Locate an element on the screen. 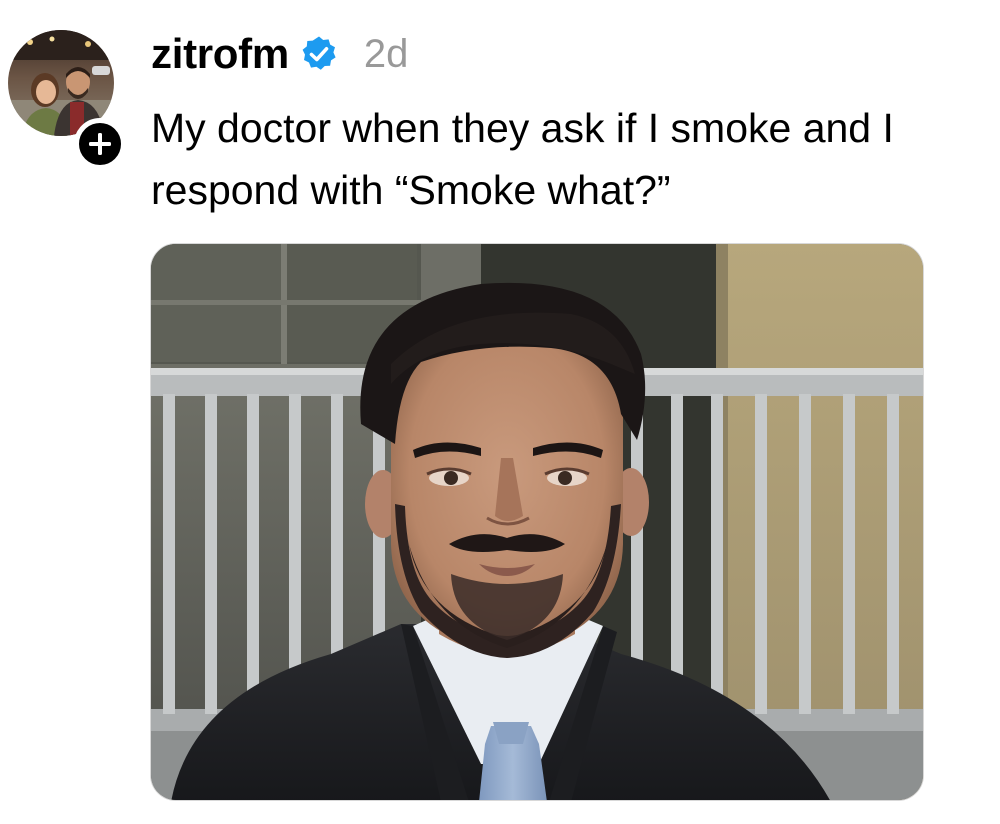 The image size is (1000, 824). username: zitrofm is located at coordinates (220, 54).